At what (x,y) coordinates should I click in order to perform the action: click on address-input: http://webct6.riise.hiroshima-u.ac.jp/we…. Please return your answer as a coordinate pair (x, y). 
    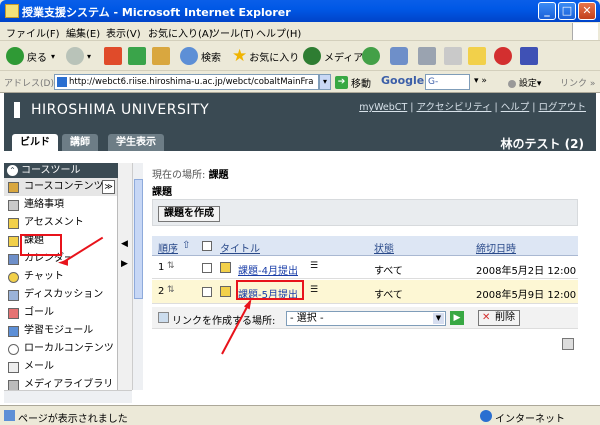
    Looking at the image, I should click on (186, 82).